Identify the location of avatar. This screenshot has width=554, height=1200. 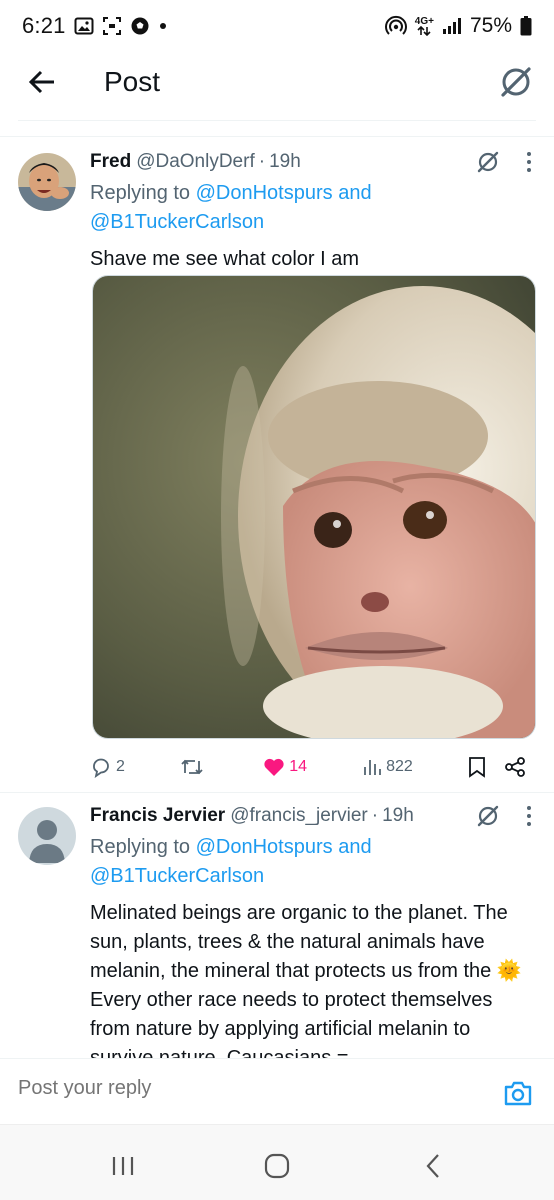
(47, 182).